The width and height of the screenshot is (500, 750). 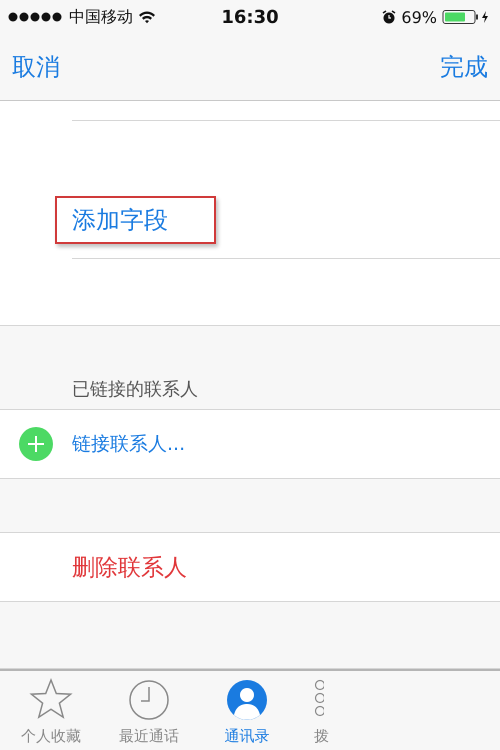 What do you see at coordinates (135, 220) in the screenshot?
I see `add-field-button: 添加字段` at bounding box center [135, 220].